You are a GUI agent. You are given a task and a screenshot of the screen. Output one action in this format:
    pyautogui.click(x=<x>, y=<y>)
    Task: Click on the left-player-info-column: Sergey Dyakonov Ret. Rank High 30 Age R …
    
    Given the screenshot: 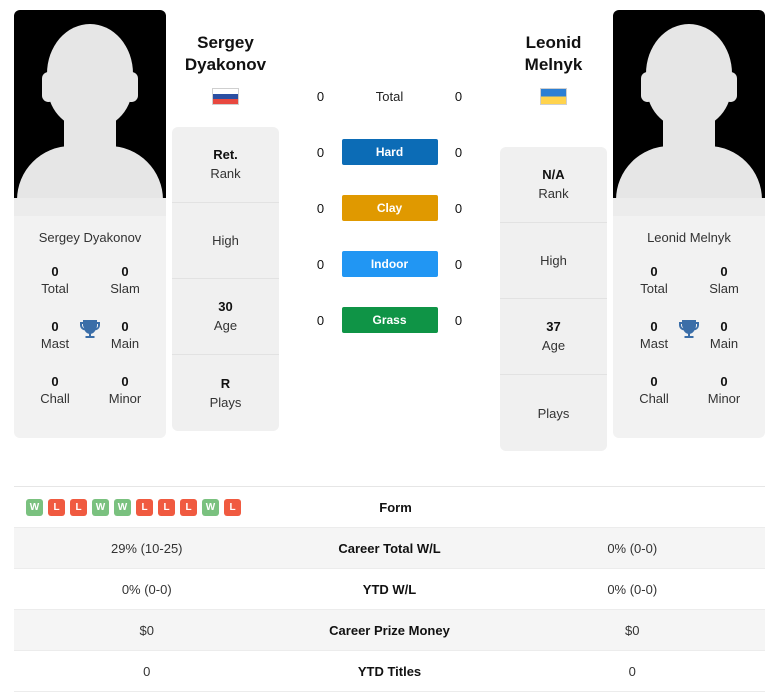 What is the action you would take?
    pyautogui.click(x=225, y=220)
    